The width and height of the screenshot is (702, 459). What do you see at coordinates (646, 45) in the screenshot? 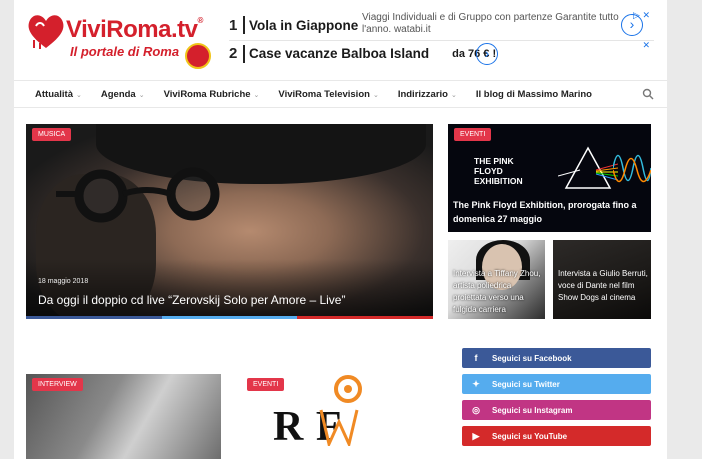
I see `close-icon: ✕` at bounding box center [646, 45].